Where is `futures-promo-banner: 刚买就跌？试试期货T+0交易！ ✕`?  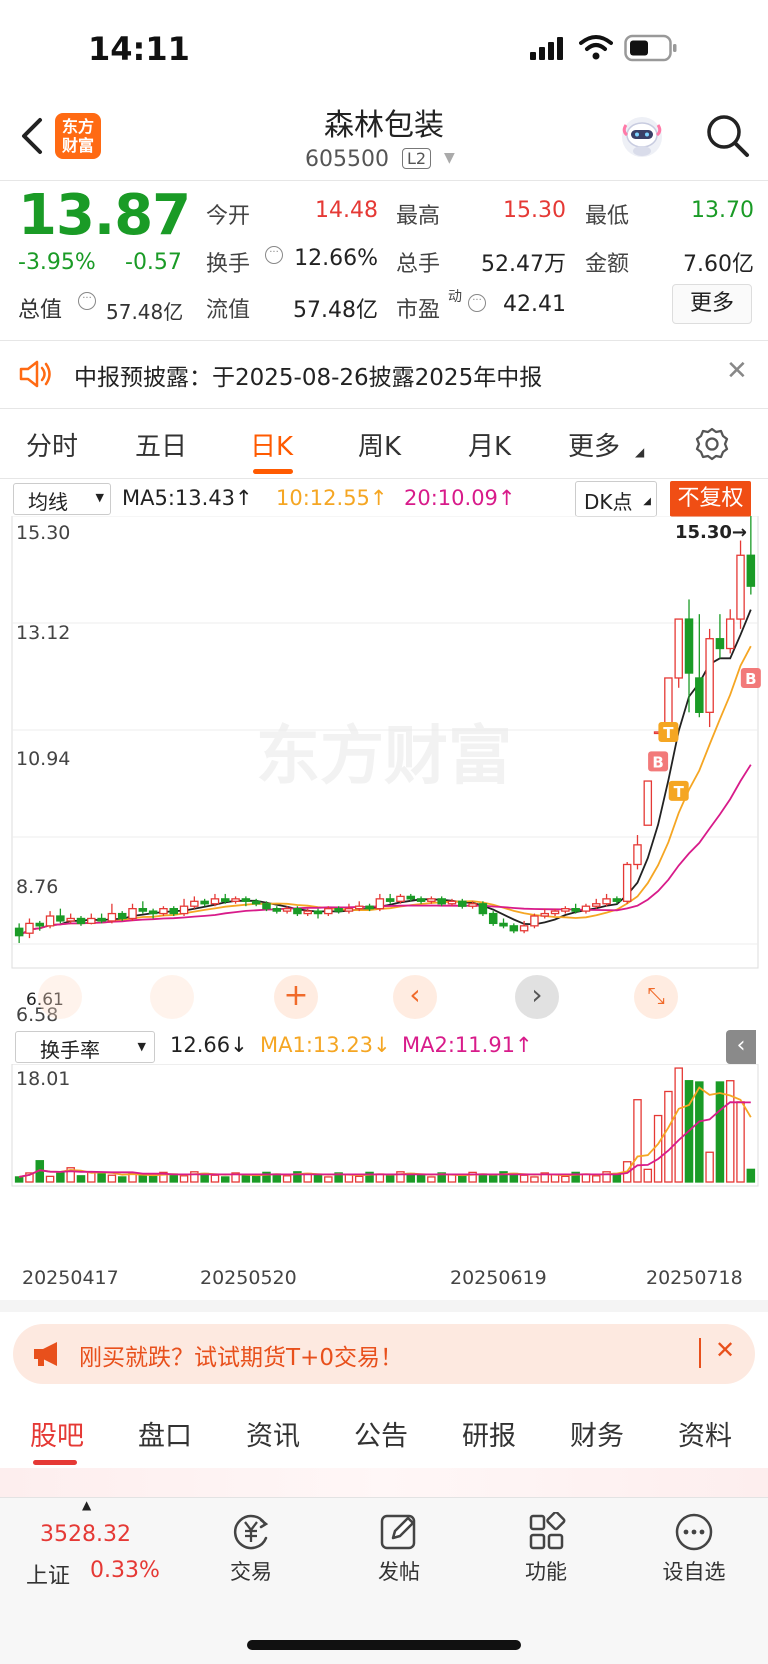 futures-promo-banner: 刚买就跌？试试期货T+0交易！ ✕ is located at coordinates (384, 1354).